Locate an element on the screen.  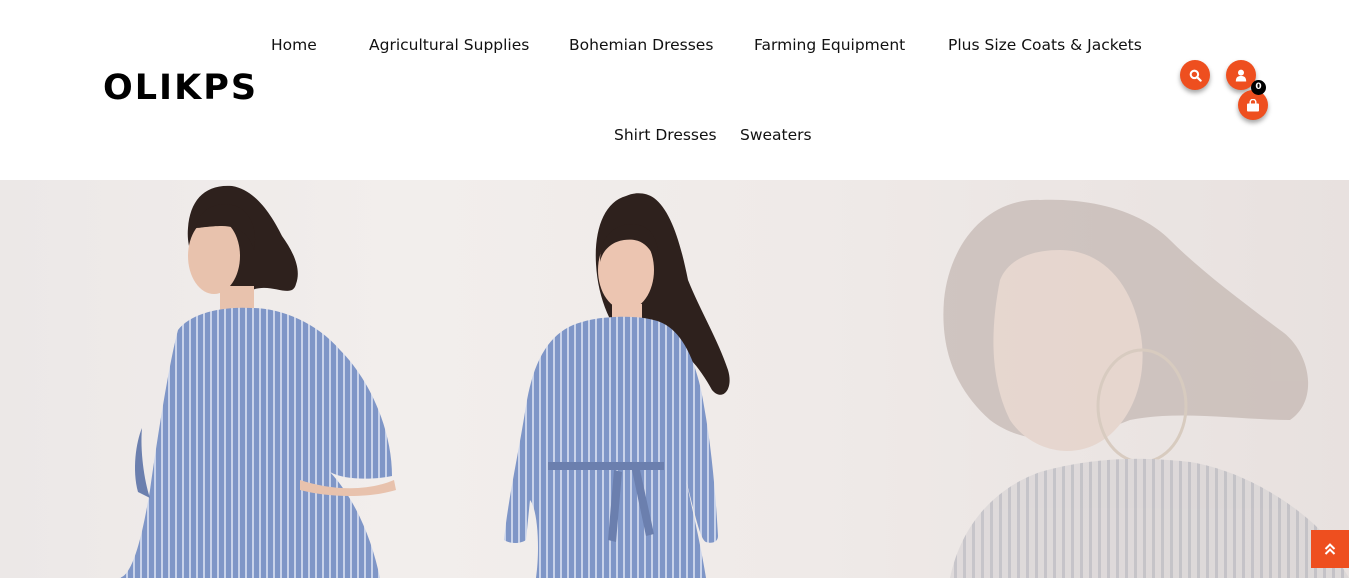
search-button is located at coordinates (1195, 75).